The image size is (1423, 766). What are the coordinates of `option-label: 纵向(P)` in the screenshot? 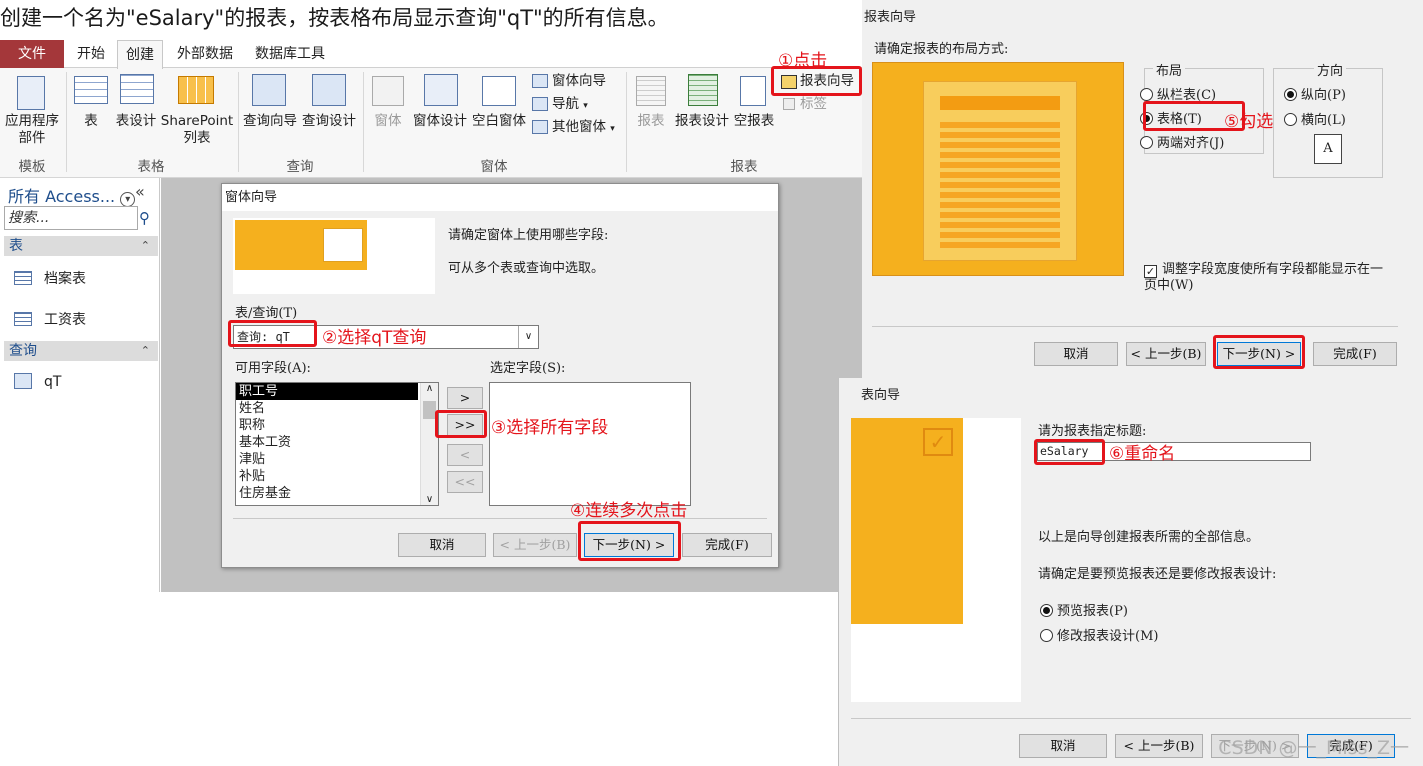 It's located at (1323, 95).